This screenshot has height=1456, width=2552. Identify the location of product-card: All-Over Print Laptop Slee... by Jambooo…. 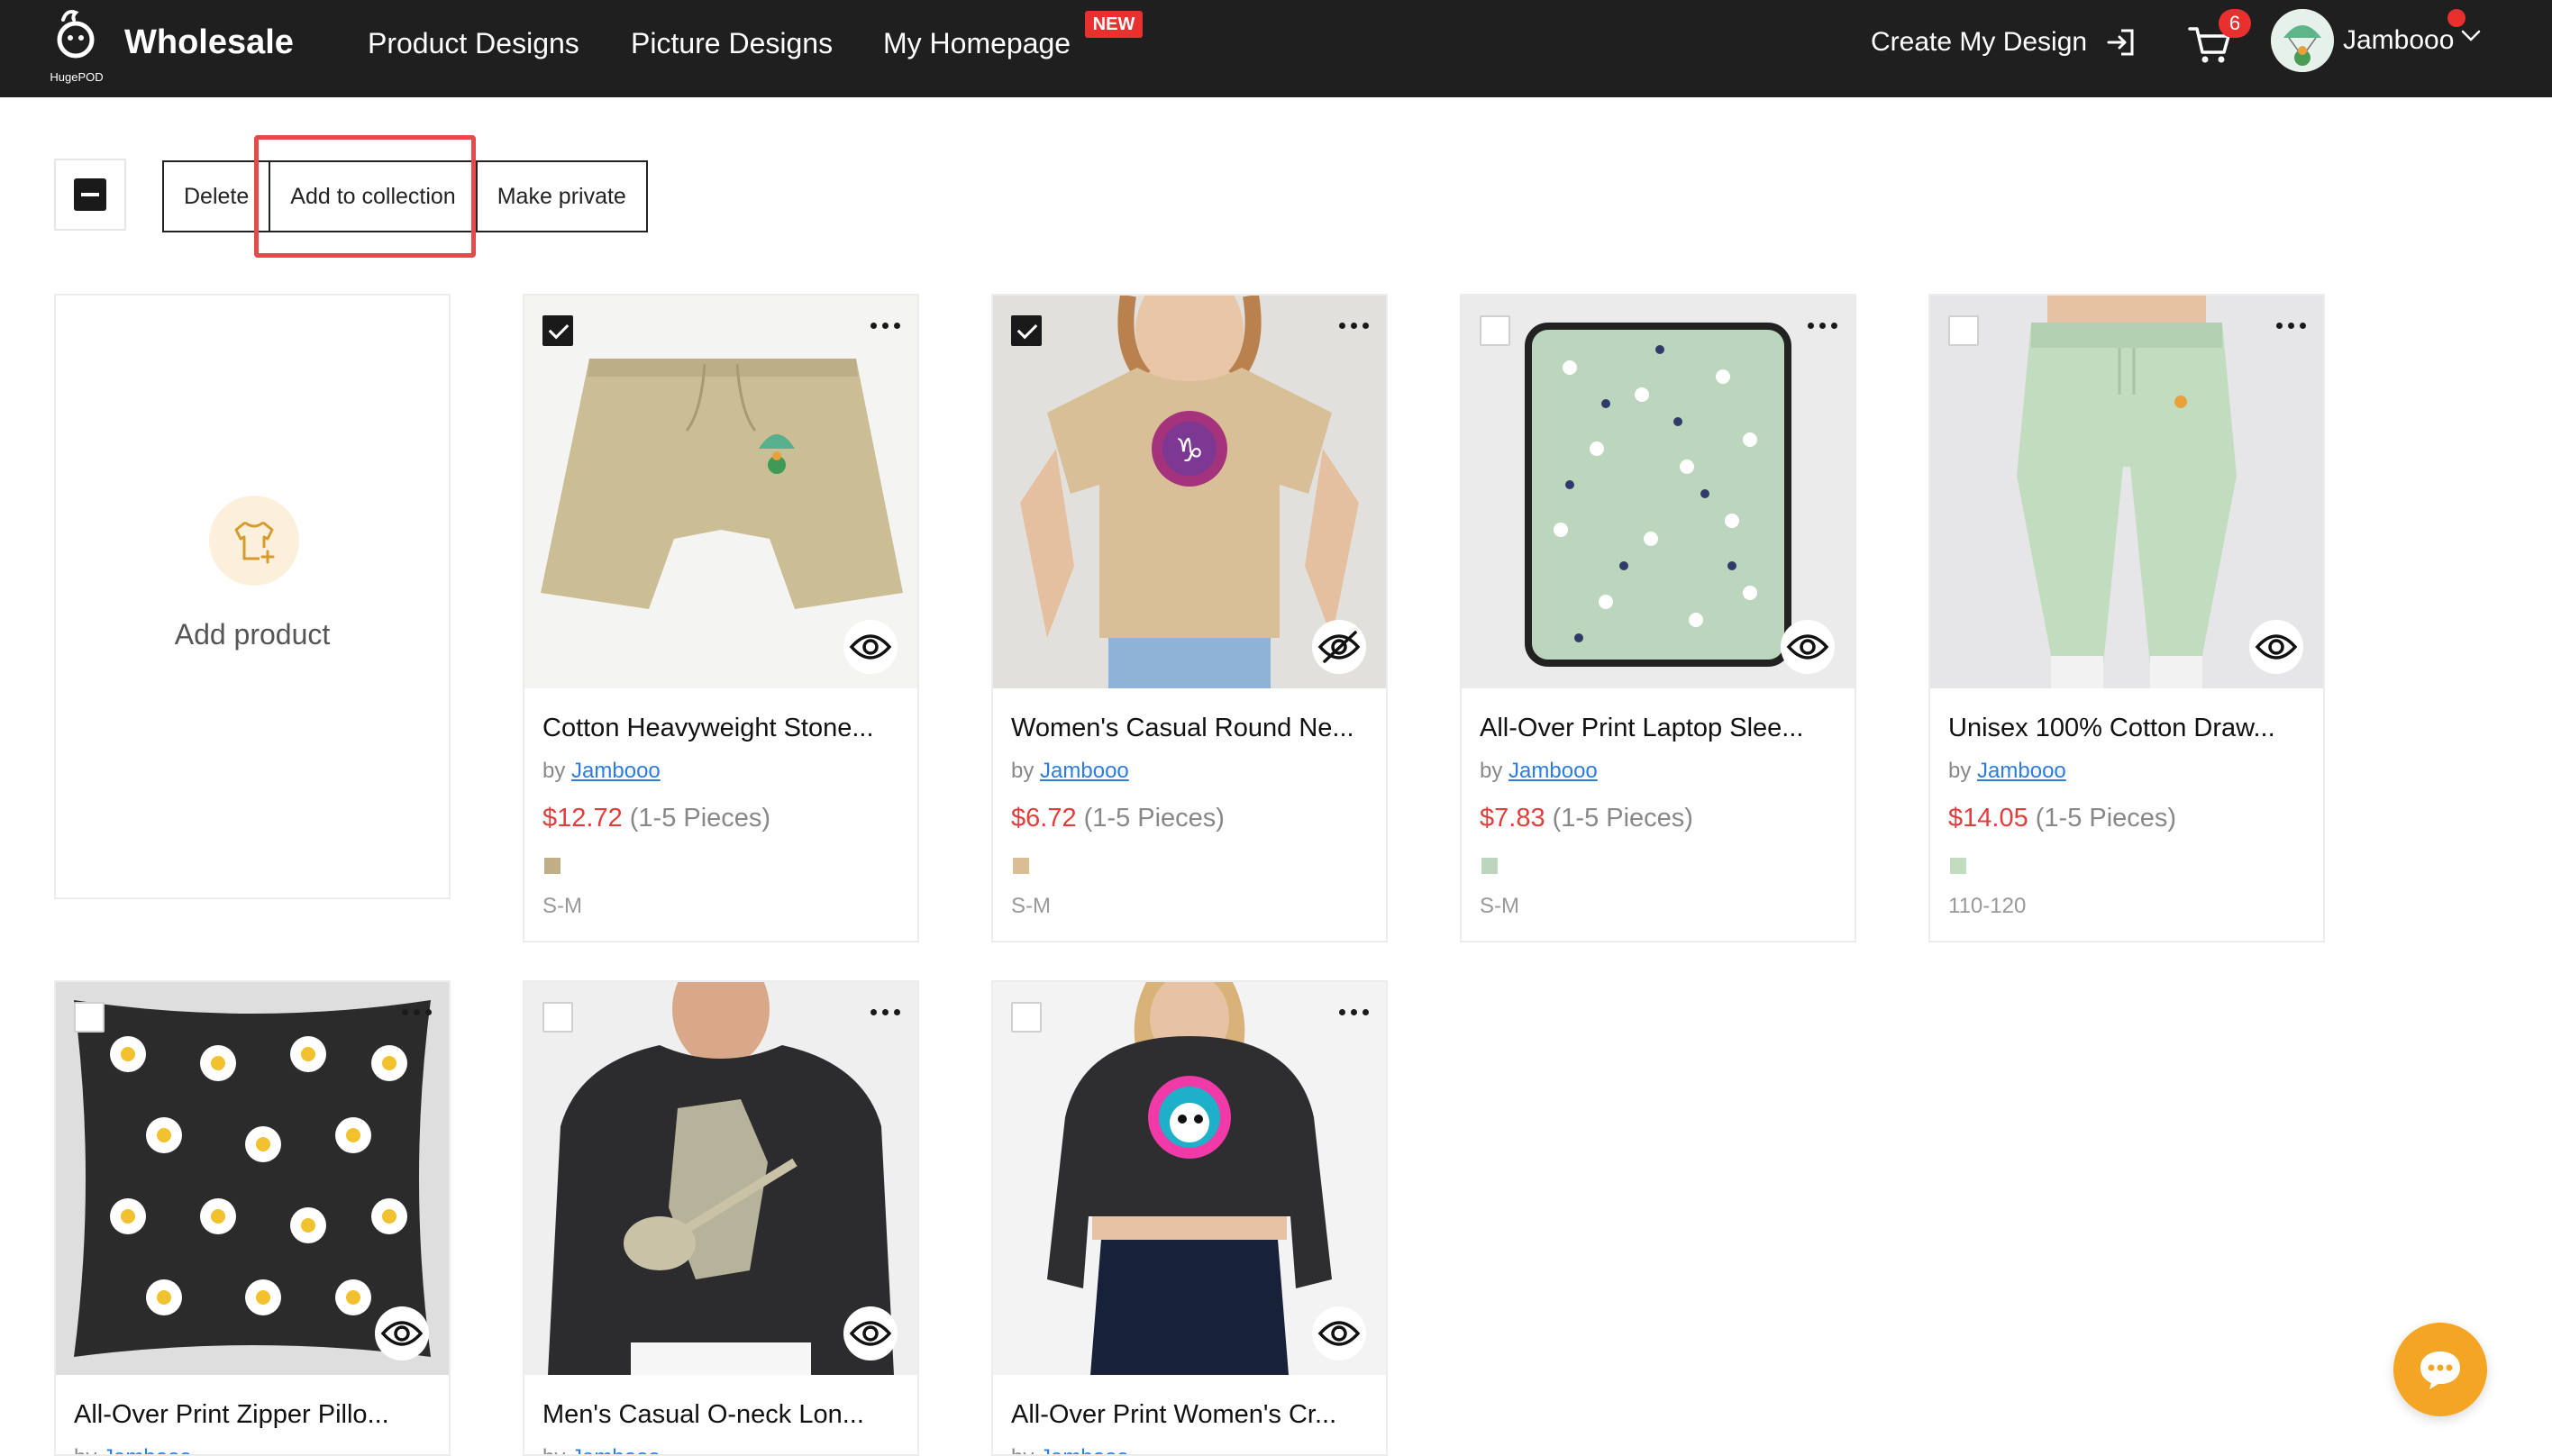
(1658, 618).